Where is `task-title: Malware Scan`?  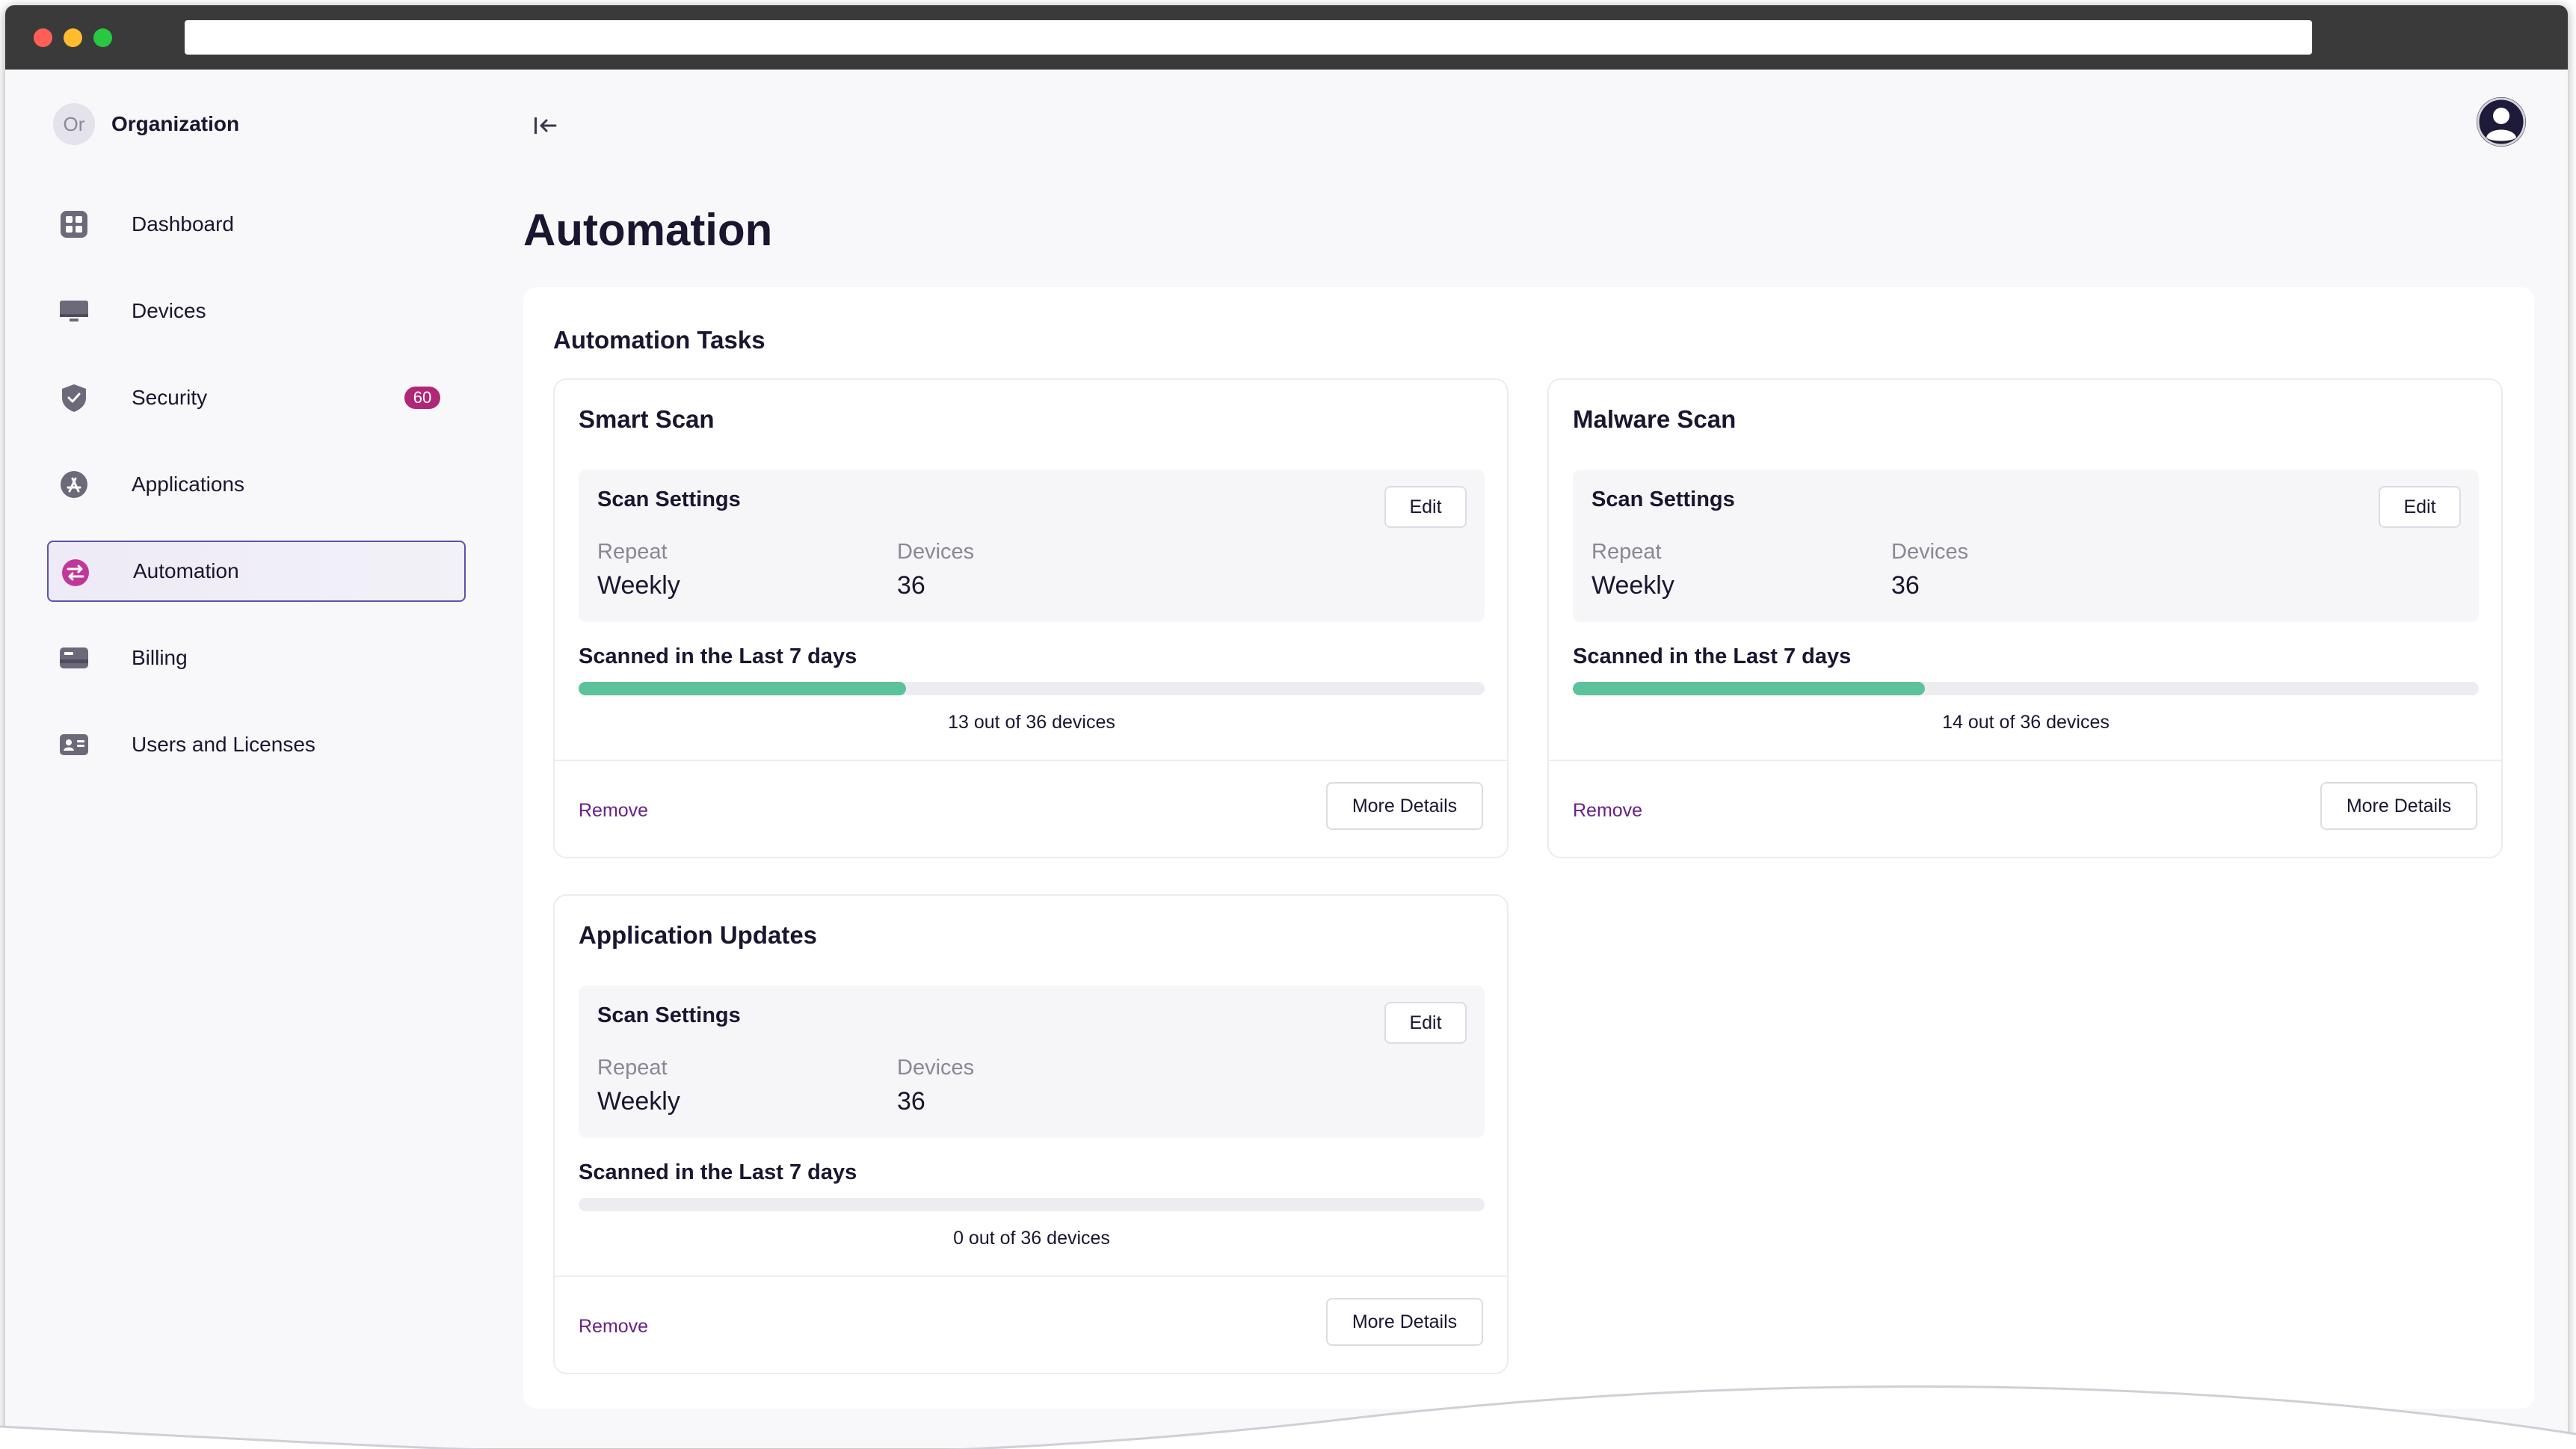
task-title: Malware Scan is located at coordinates (1655, 419).